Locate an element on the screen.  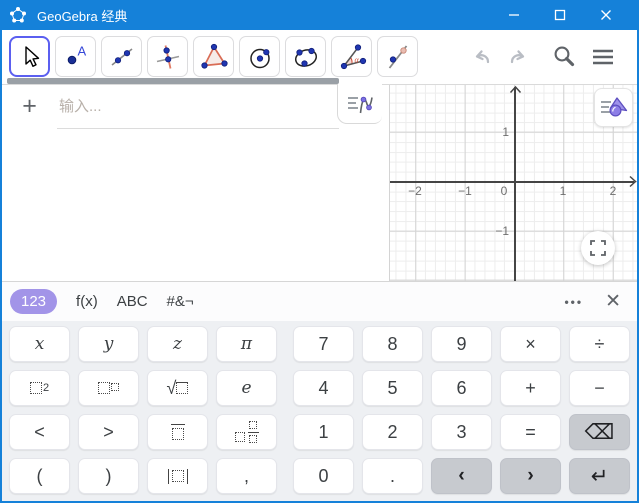
menu-button is located at coordinates (602, 56).